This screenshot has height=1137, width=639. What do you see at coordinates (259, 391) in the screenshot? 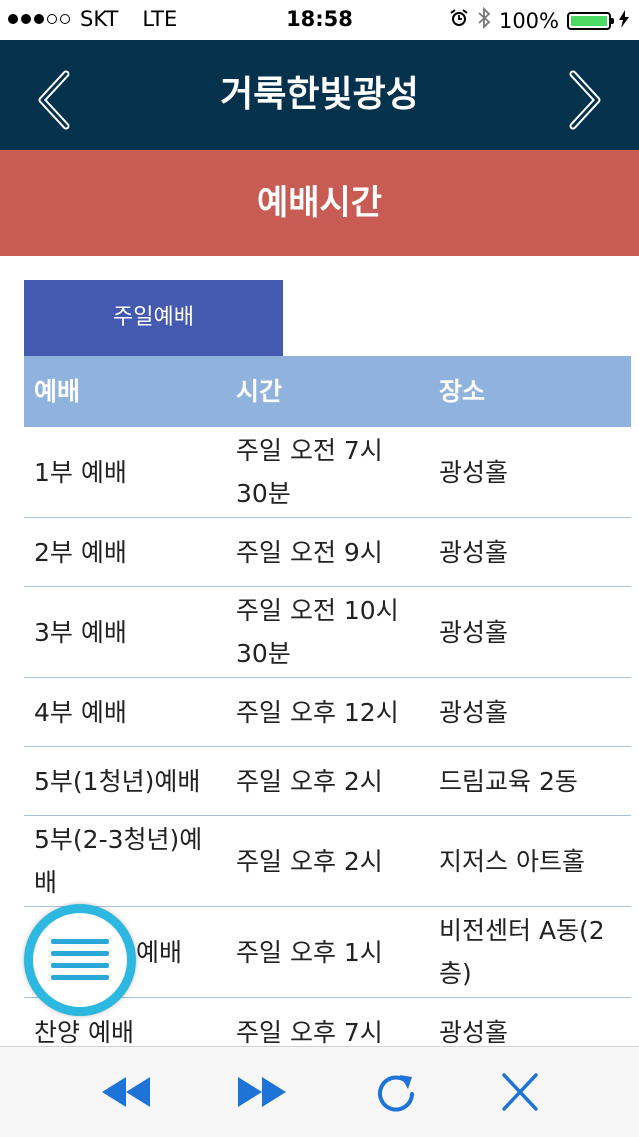
I see `column-header-time: 시간` at bounding box center [259, 391].